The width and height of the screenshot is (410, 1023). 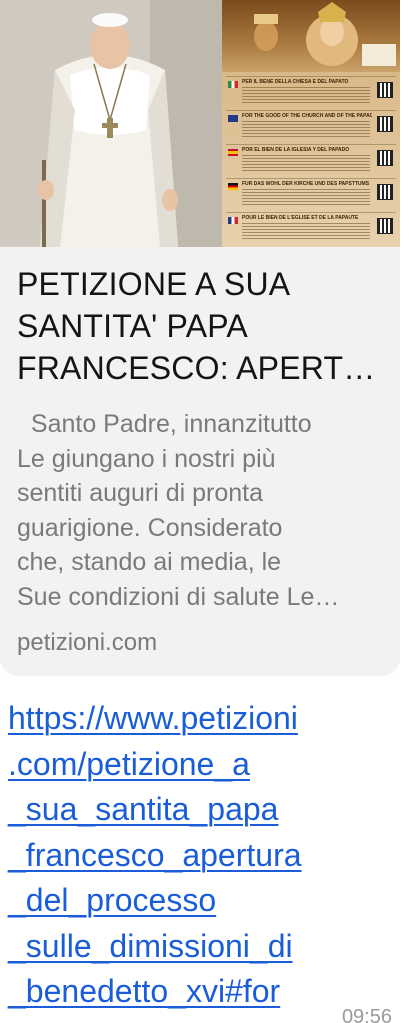 What do you see at coordinates (164, 424) in the screenshot?
I see `preview-description-line: Santo Padre, innanzitutto` at bounding box center [164, 424].